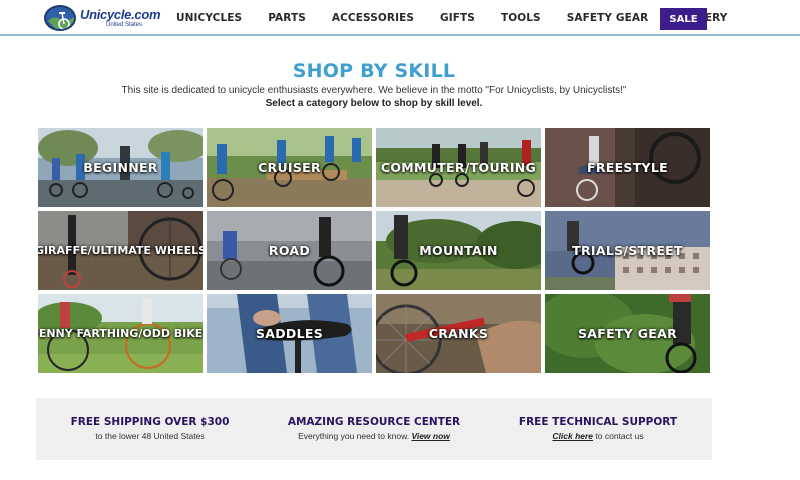  I want to click on feature-subtitle: Click here to contact us, so click(598, 436).